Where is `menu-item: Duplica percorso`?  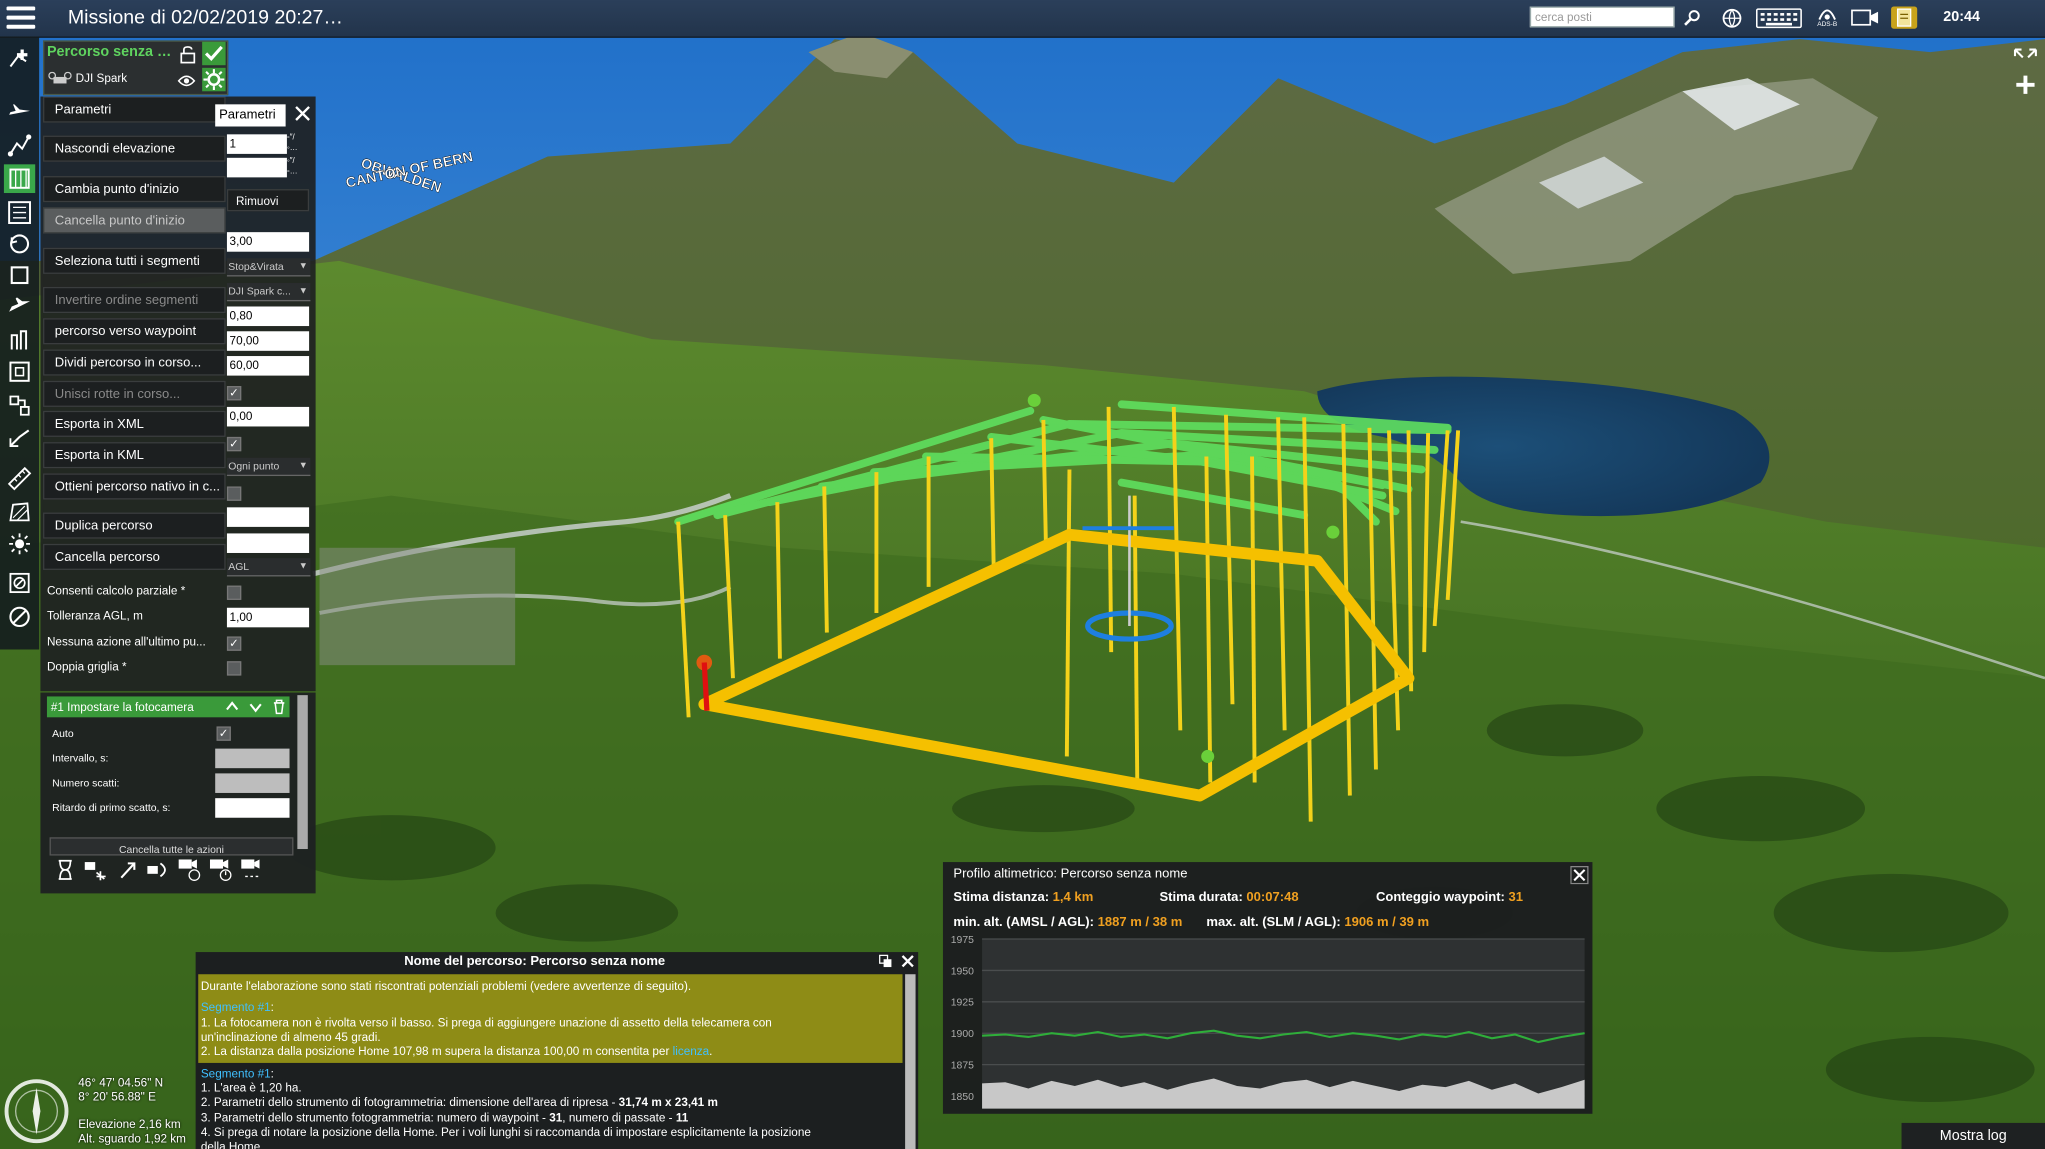 menu-item: Duplica percorso is located at coordinates (134, 525).